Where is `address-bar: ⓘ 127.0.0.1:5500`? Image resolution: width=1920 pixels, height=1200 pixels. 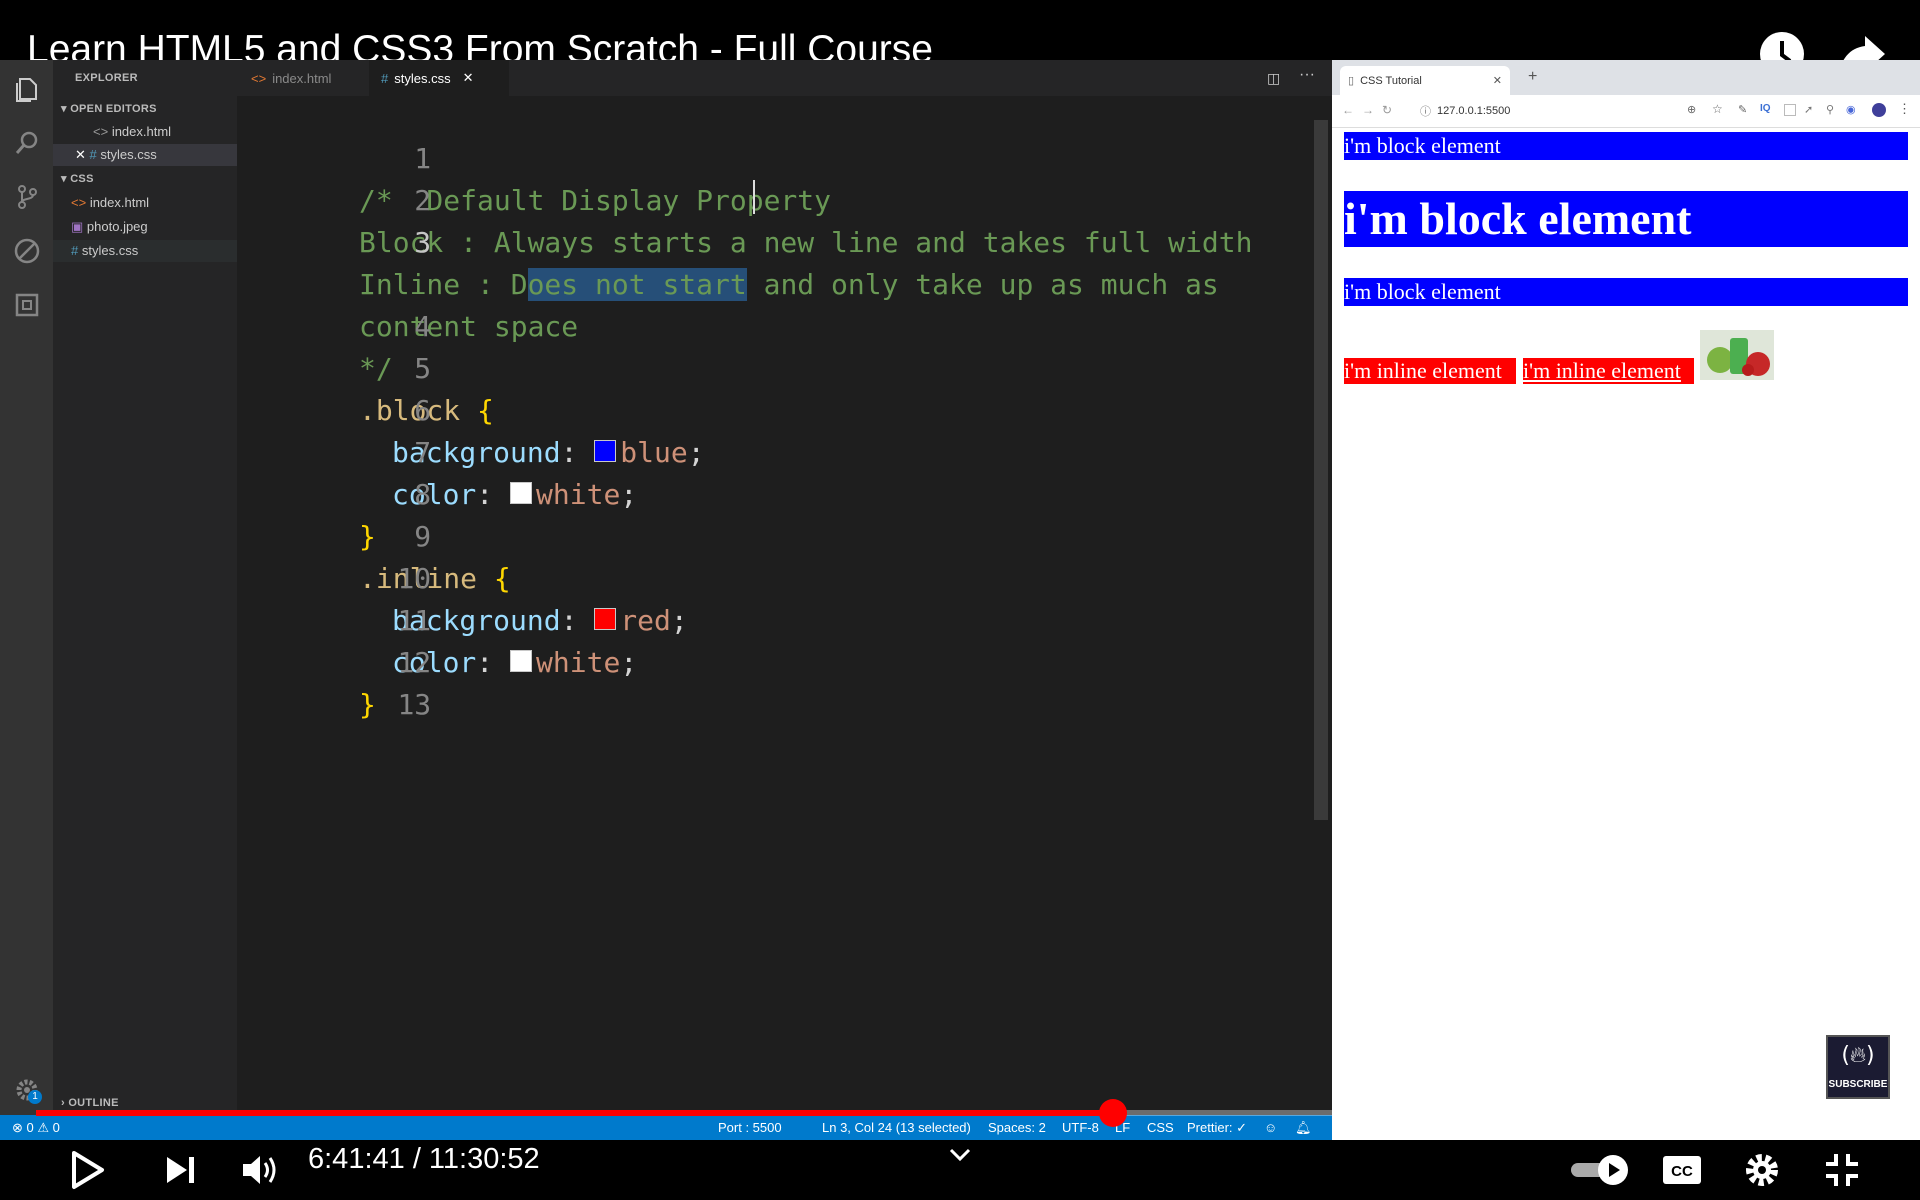
address-bar: ⓘ 127.0.0.1:5500 is located at coordinates (1545, 111).